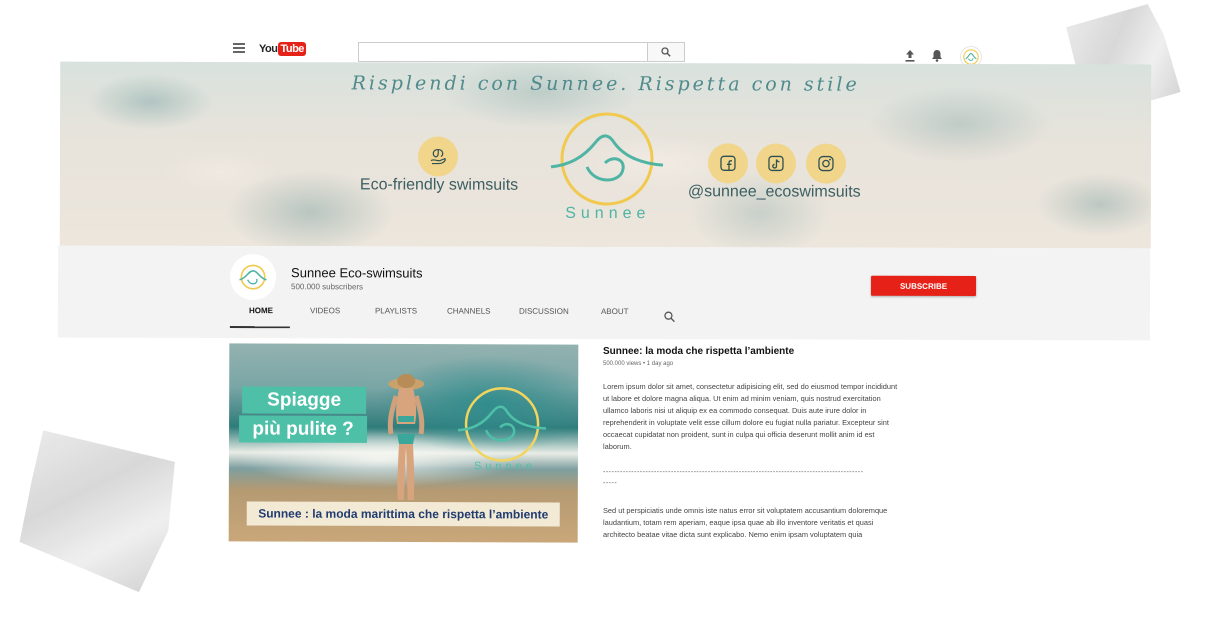 The image size is (1215, 620). What do you see at coordinates (268, 49) in the screenshot?
I see `logo-you-text: You` at bounding box center [268, 49].